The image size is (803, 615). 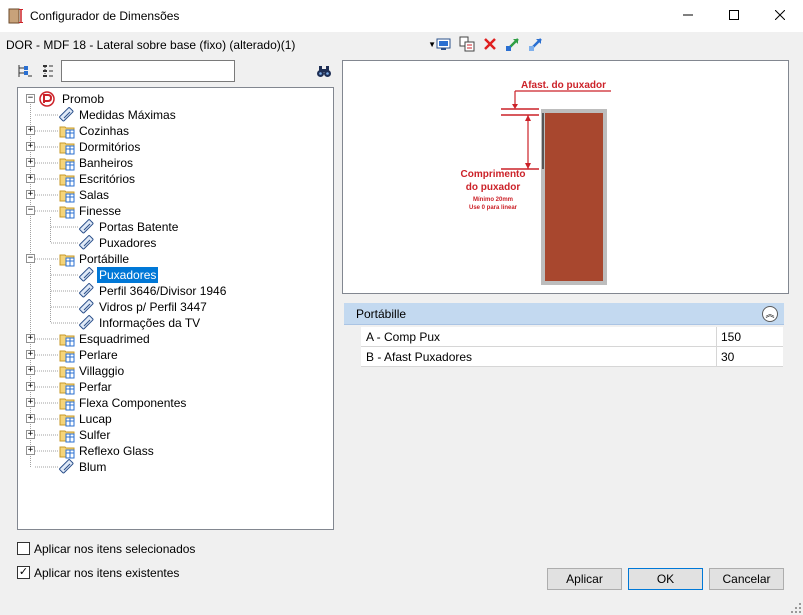 What do you see at coordinates (419, 357) in the screenshot?
I see `property-name: B - Afast Puxadores` at bounding box center [419, 357].